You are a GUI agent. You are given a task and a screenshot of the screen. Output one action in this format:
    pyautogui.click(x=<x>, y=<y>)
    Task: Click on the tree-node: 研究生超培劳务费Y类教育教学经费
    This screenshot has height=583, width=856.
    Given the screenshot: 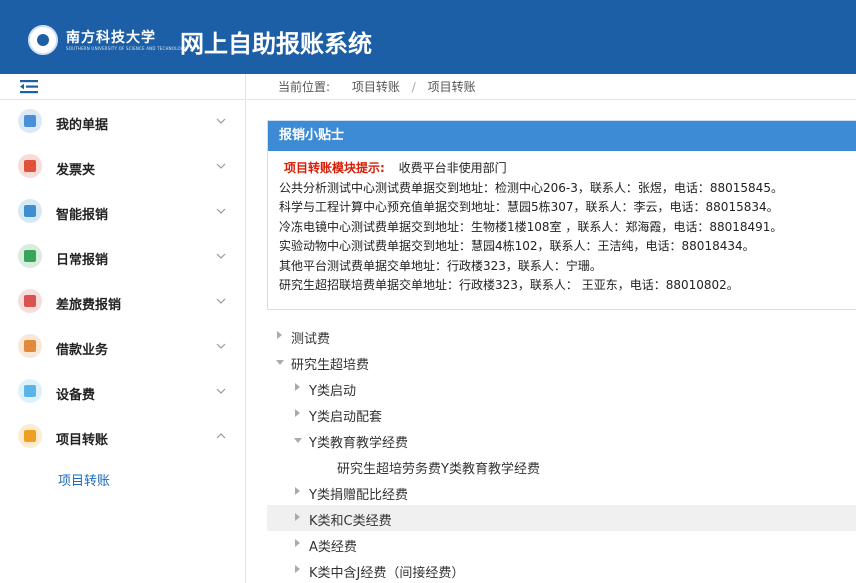 What is the action you would take?
    pyautogui.click(x=561, y=466)
    